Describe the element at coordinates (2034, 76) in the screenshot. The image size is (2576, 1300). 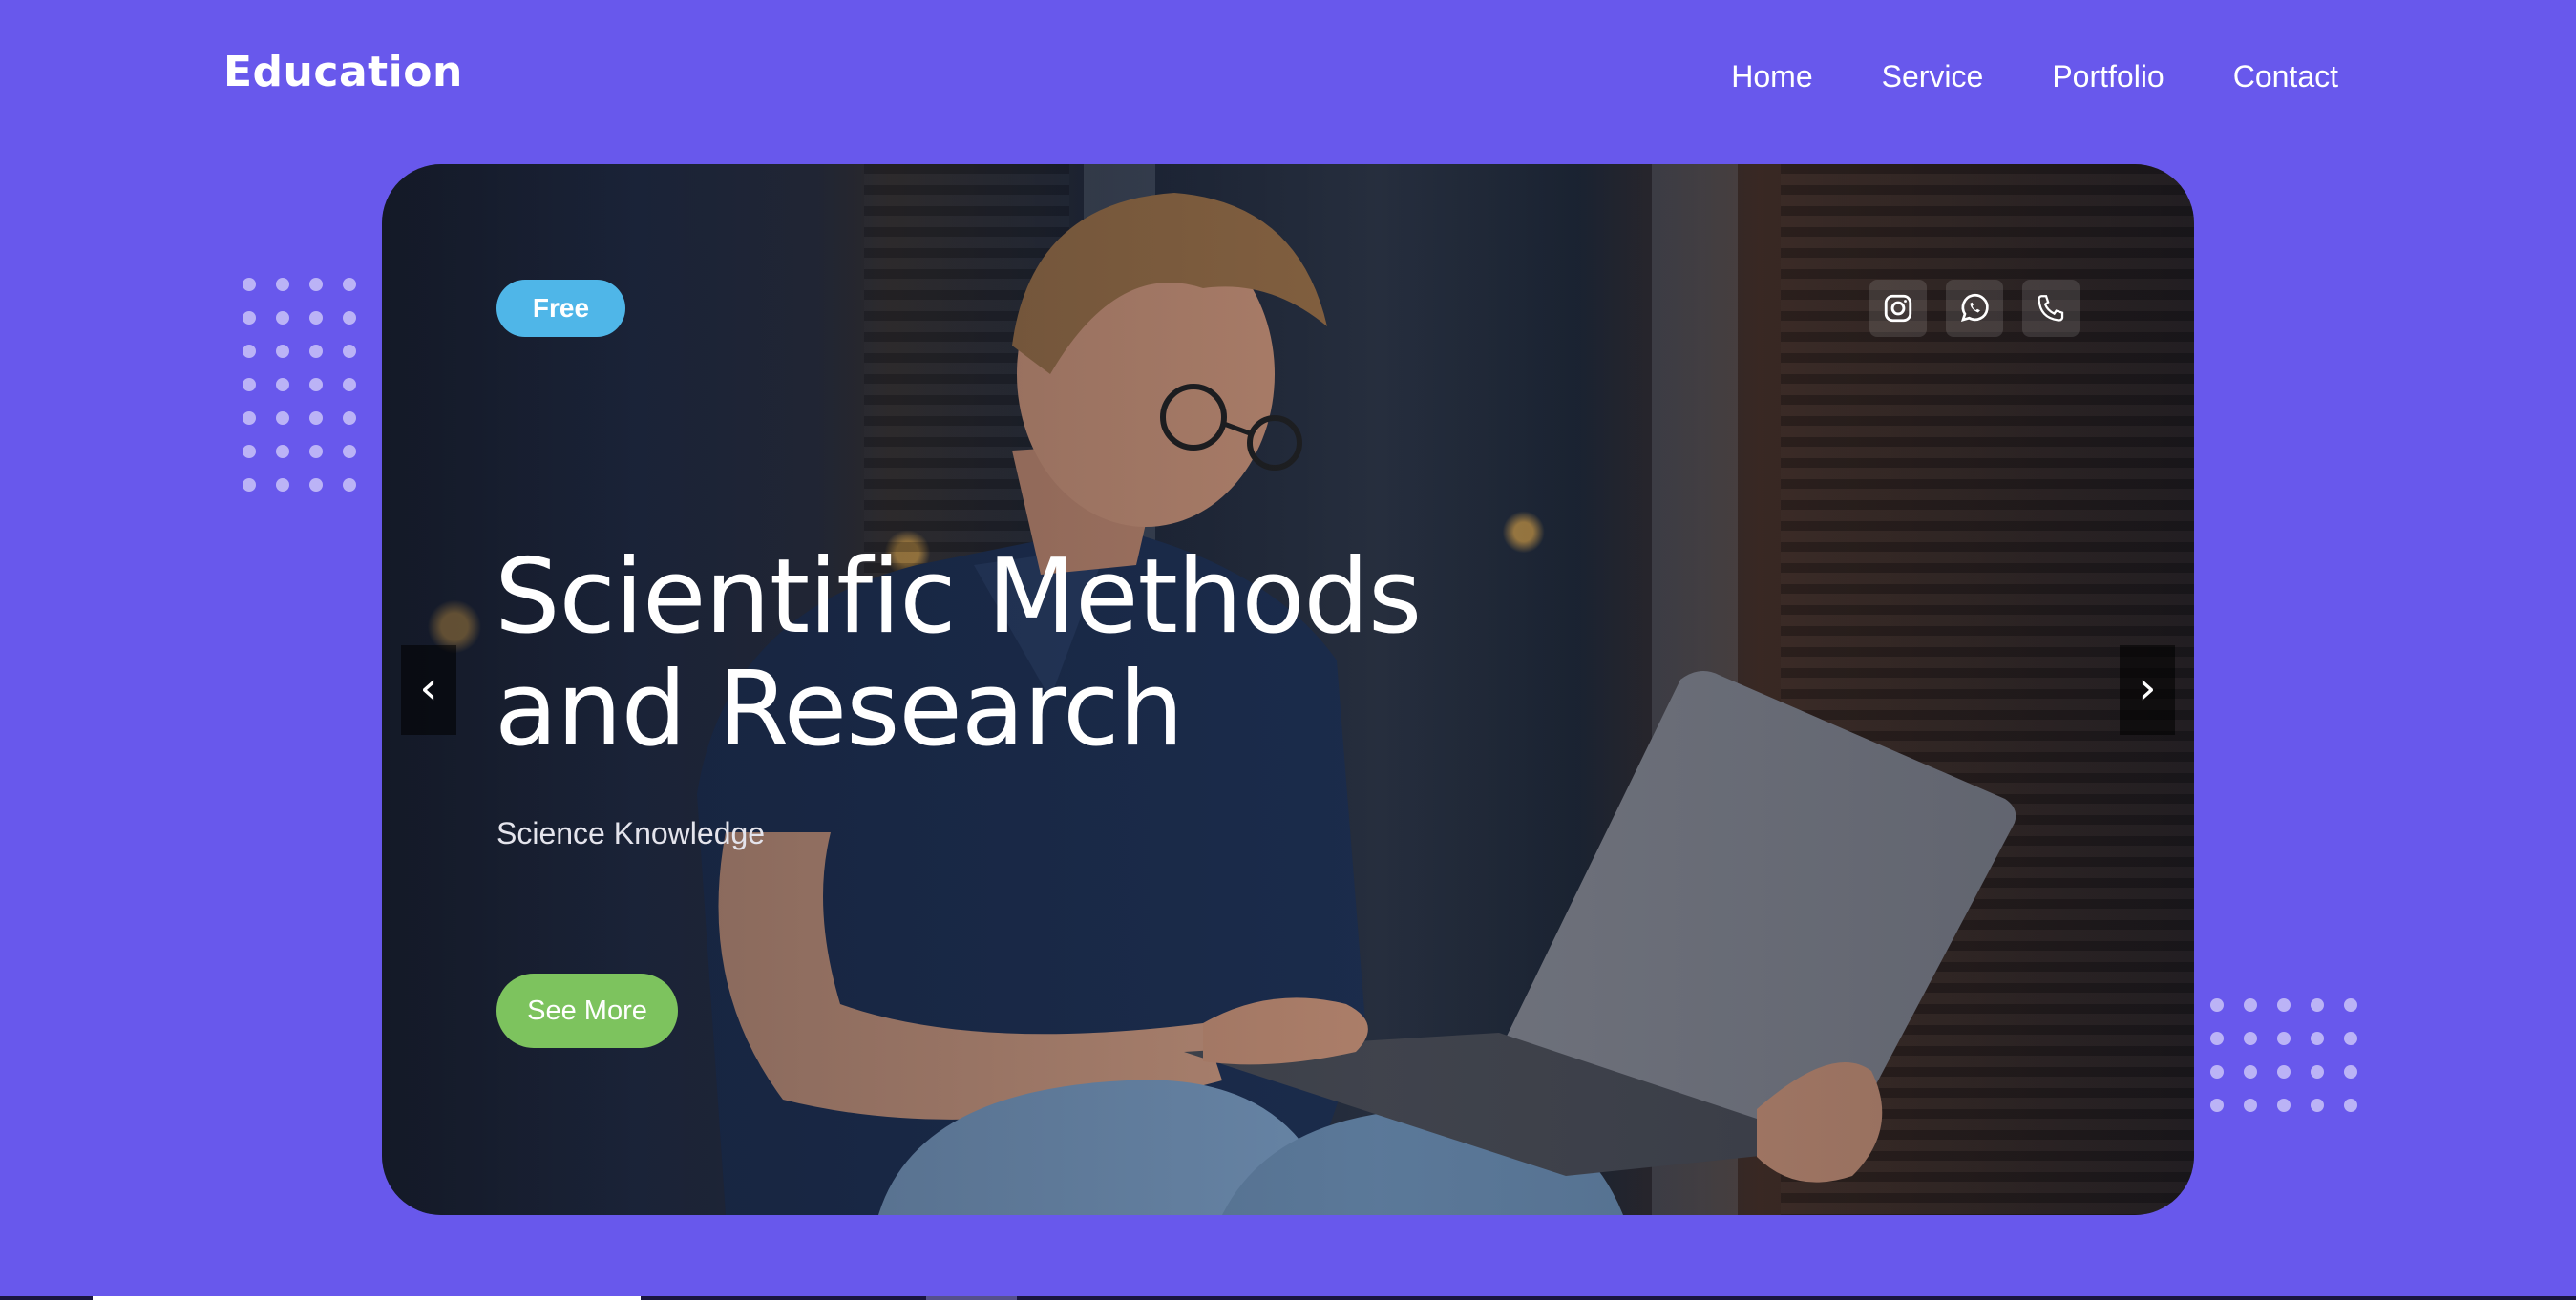
I see `main-nav: Home Service Portfolio Contact` at that location.